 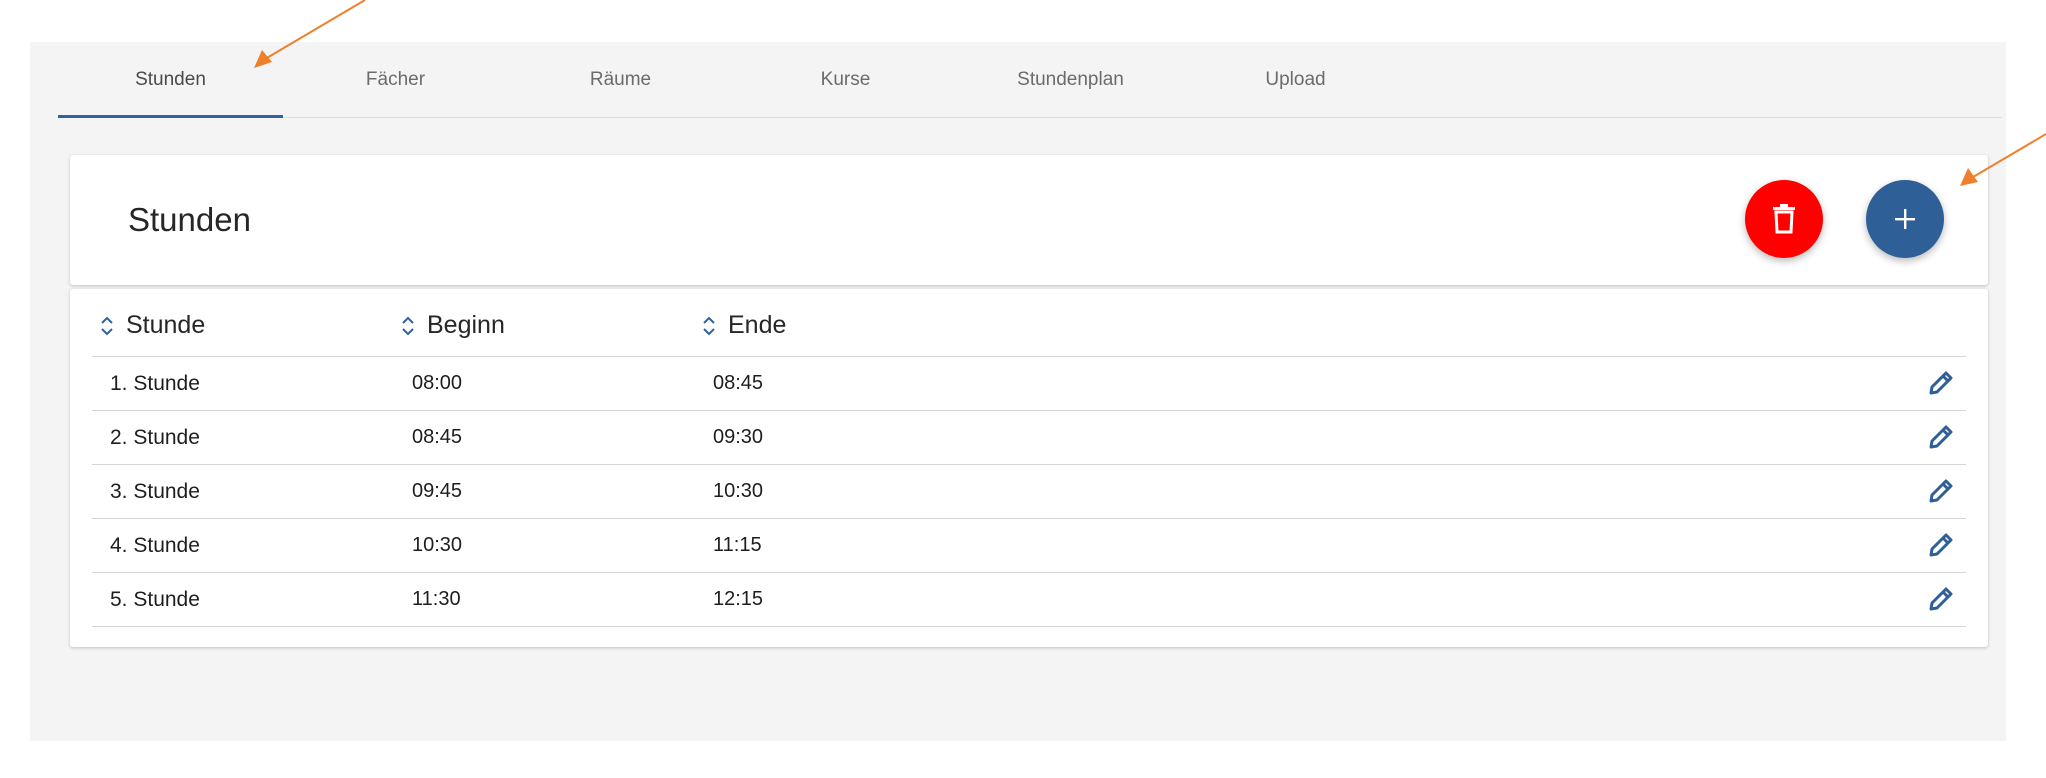 I want to click on tab-kurse: Kurse, so click(x=845, y=79).